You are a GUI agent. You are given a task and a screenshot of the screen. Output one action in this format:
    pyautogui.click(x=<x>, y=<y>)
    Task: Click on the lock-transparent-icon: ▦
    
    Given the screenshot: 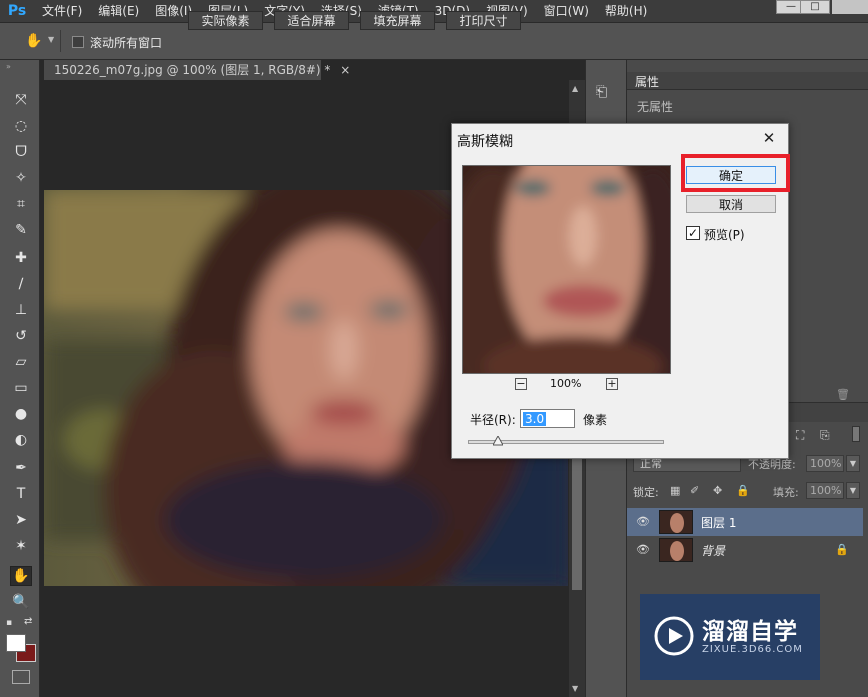 What is the action you would take?
    pyautogui.click(x=675, y=490)
    